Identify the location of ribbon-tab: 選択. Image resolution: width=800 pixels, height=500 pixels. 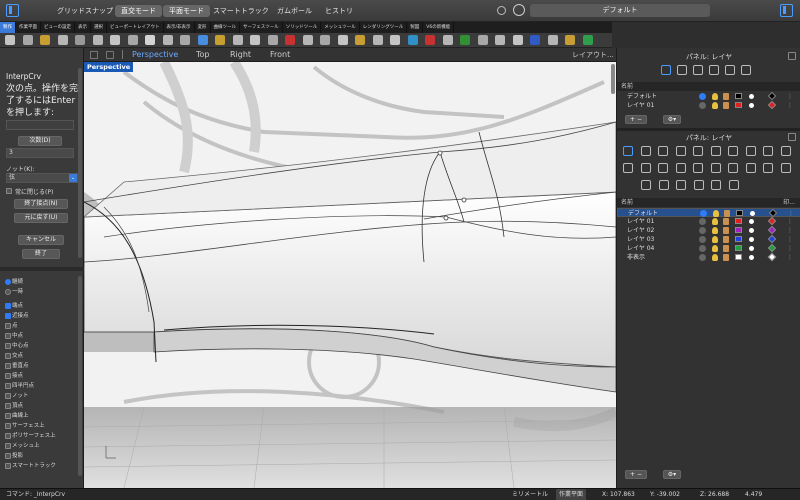
(99, 27).